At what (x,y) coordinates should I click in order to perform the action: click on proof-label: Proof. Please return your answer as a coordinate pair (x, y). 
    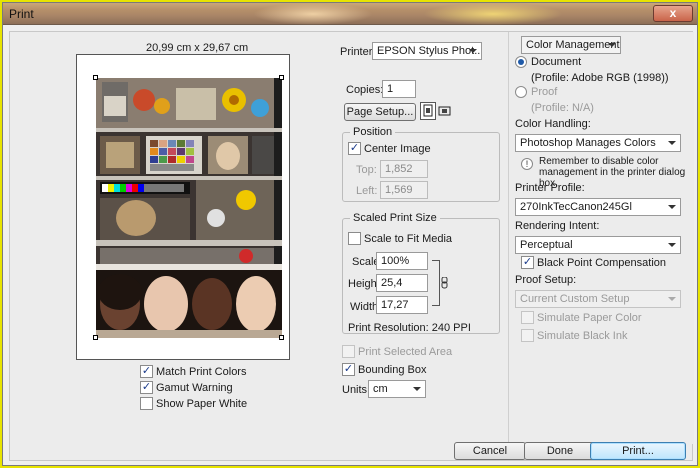
    Looking at the image, I should click on (544, 92).